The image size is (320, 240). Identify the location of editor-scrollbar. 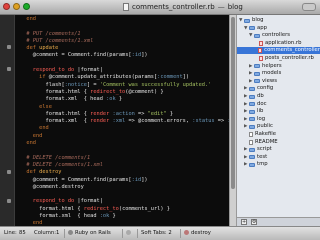
(232, 120).